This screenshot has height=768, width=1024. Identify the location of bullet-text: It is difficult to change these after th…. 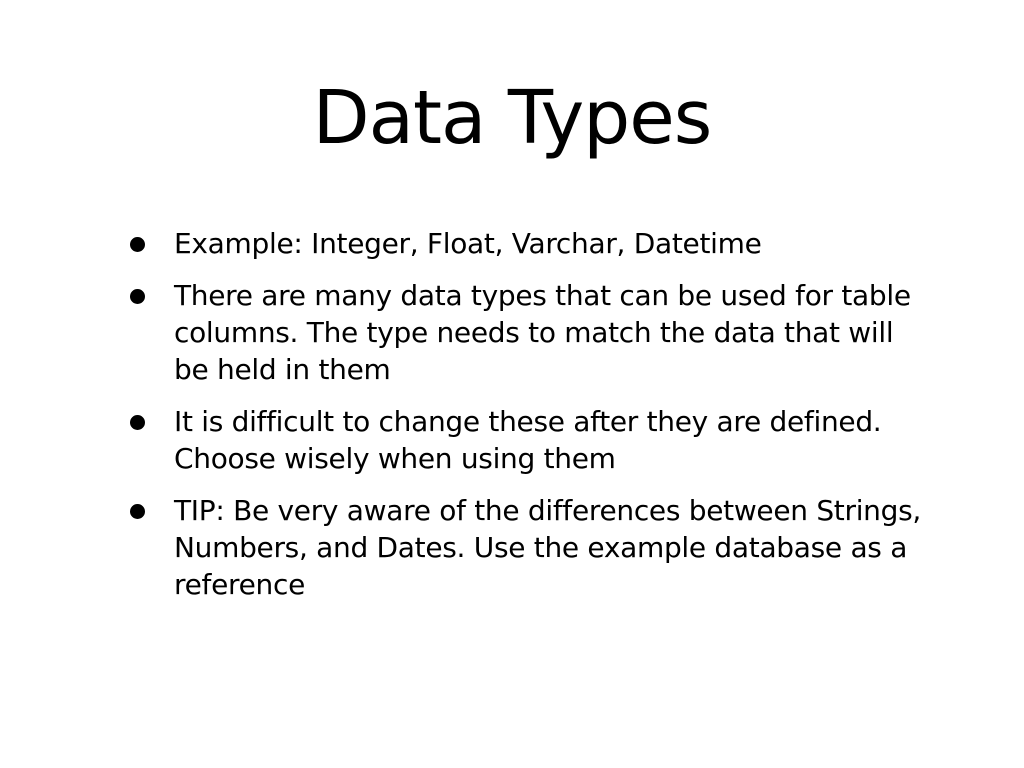
(528, 440).